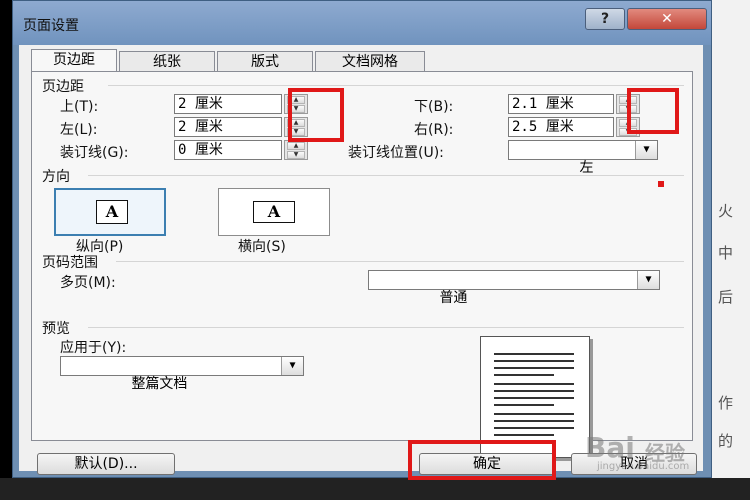  What do you see at coordinates (434, 130) in the screenshot?
I see `right-margin-label: 右(R):` at bounding box center [434, 130].